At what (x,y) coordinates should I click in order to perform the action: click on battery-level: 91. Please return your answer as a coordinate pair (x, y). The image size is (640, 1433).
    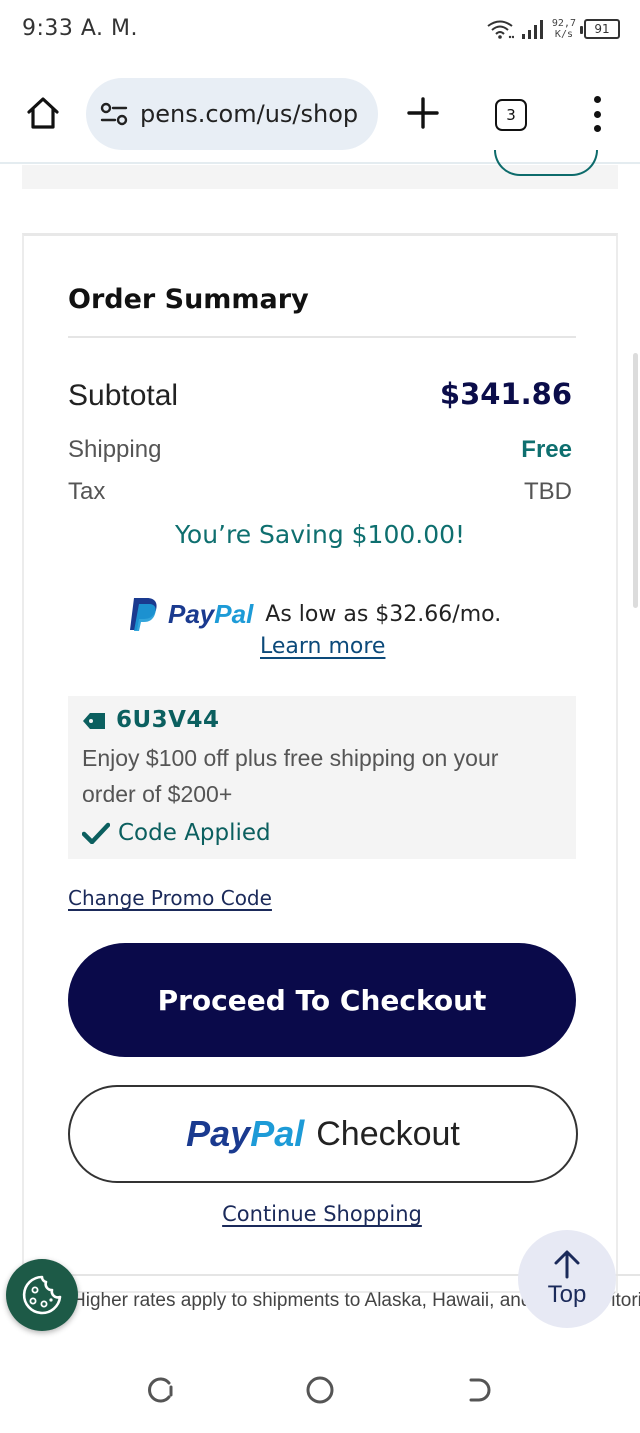
    Looking at the image, I should click on (602, 29).